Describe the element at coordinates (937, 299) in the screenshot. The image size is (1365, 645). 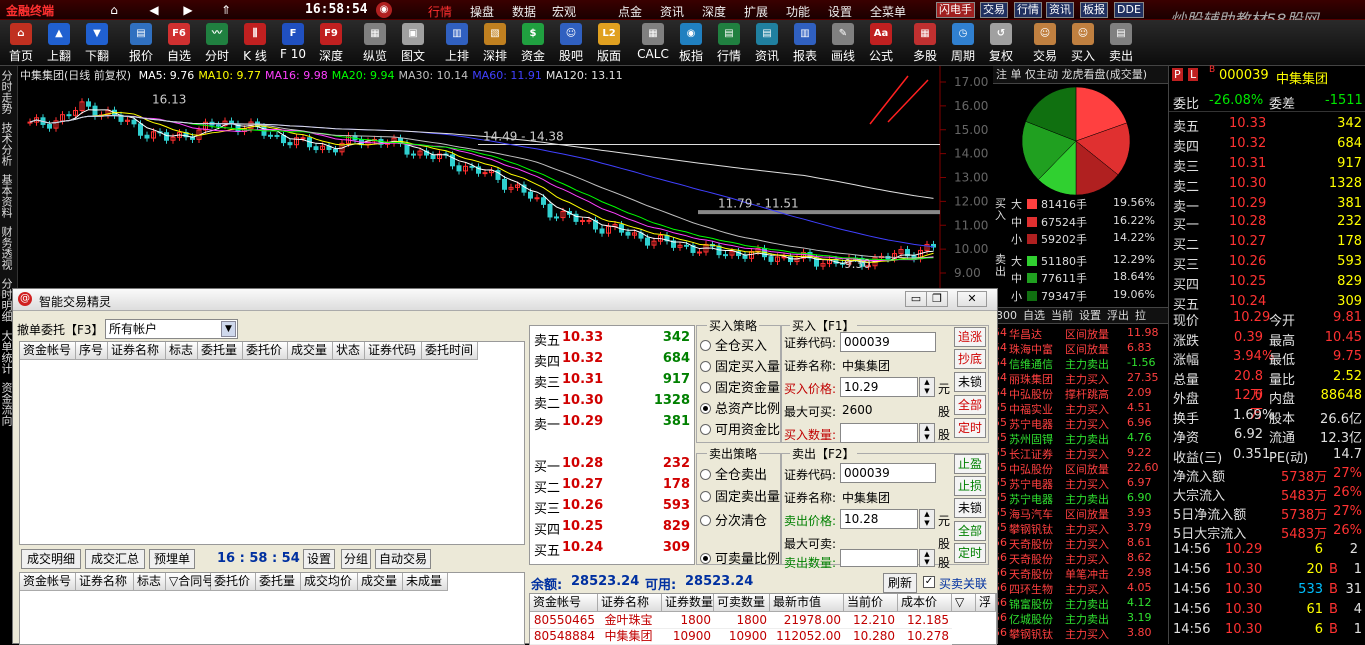
I see `restore-icon: ❐` at that location.